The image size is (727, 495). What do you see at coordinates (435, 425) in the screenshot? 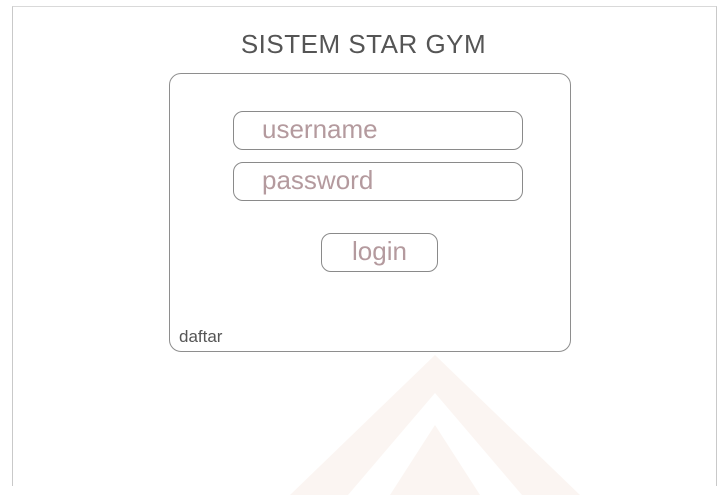
I see `watermark-logo` at bounding box center [435, 425].